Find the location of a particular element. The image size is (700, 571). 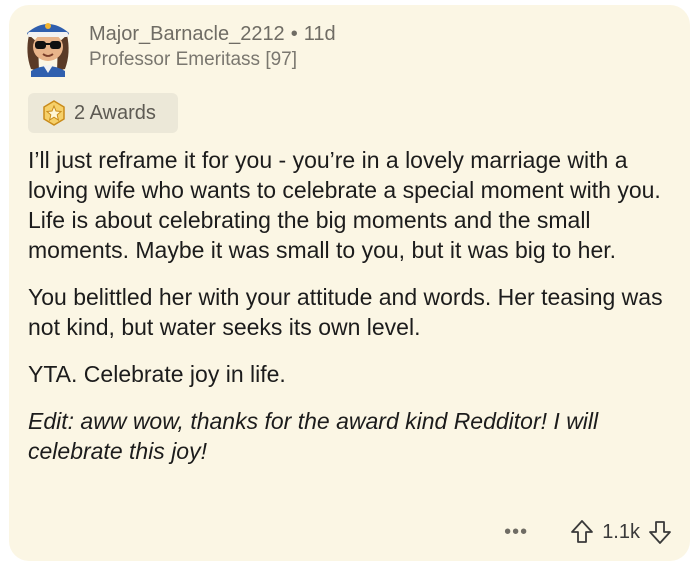

user-flair: Professor Emeritass [97] is located at coordinates (193, 59).